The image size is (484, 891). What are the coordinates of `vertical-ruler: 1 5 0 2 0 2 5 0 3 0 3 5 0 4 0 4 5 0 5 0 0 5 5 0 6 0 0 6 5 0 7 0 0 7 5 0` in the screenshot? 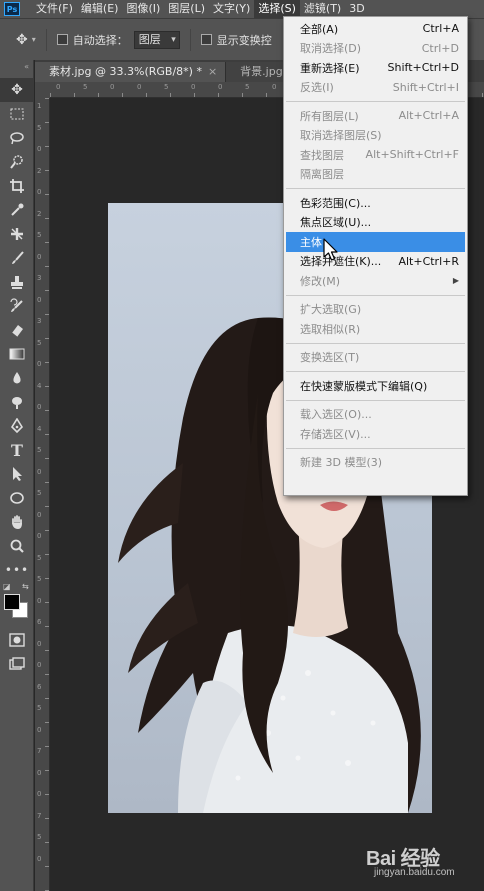 It's located at (42, 494).